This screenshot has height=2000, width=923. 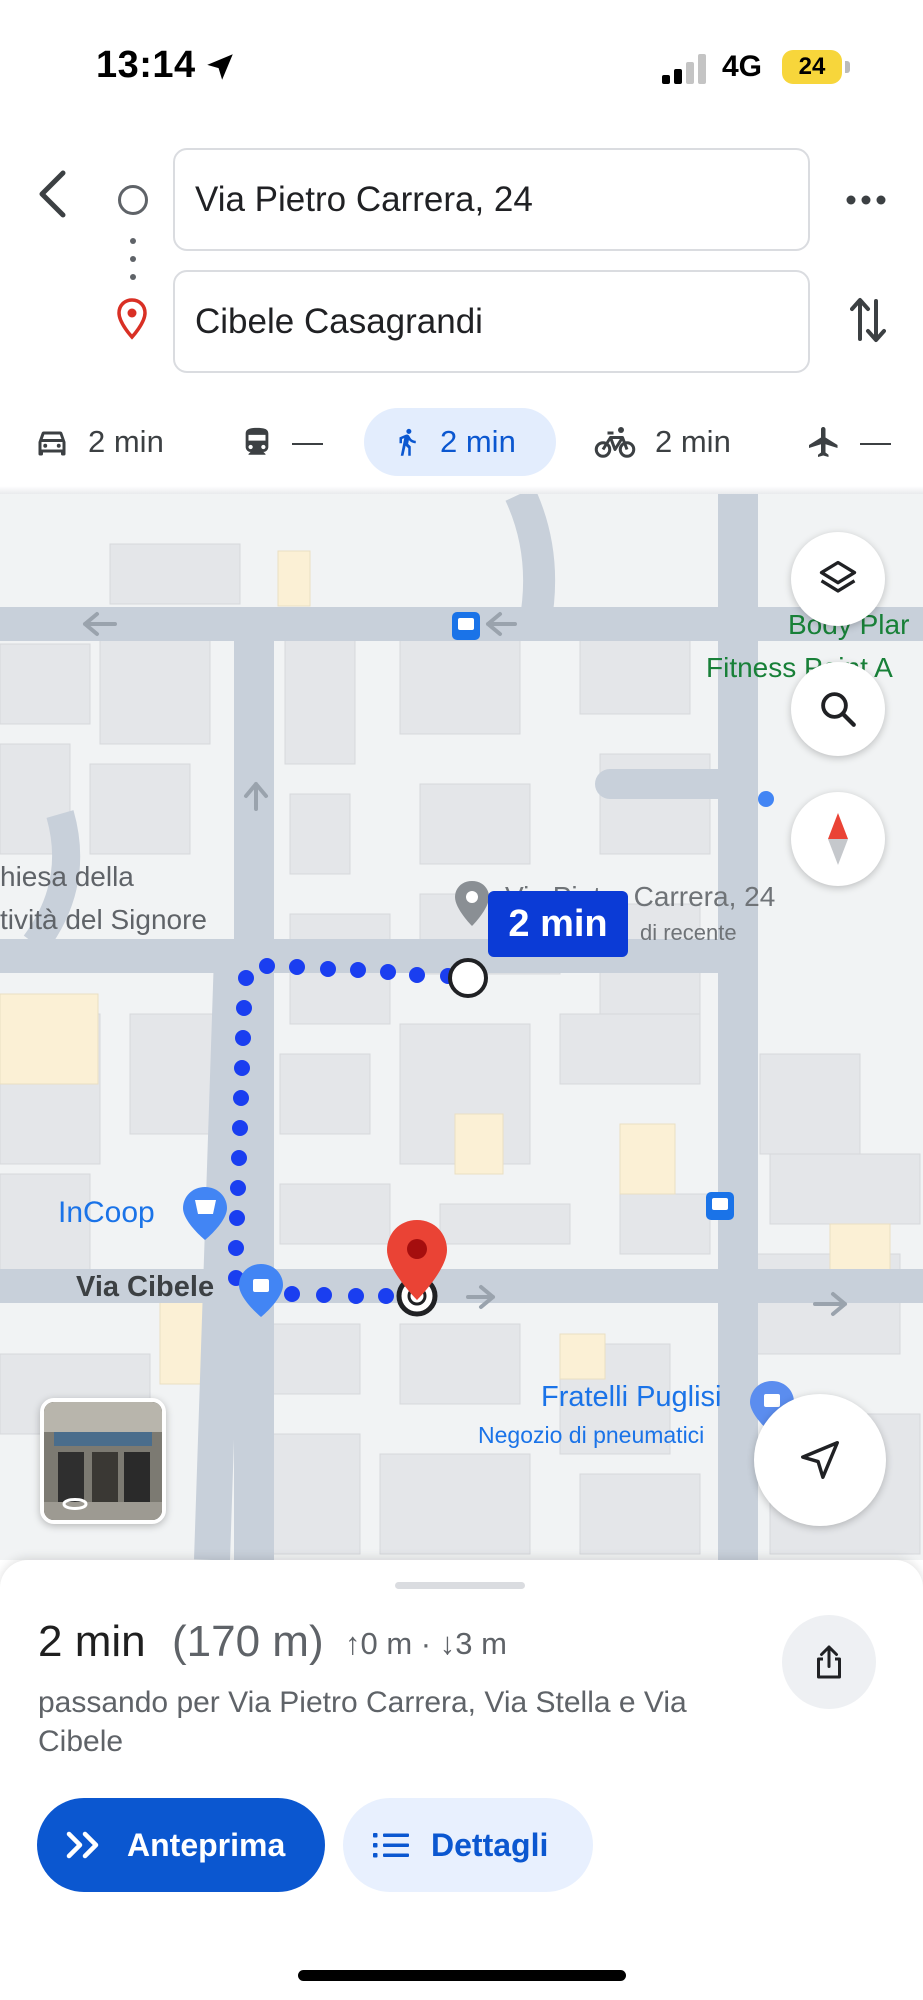 What do you see at coordinates (220, 67) in the screenshot?
I see `location-arrow-icon` at bounding box center [220, 67].